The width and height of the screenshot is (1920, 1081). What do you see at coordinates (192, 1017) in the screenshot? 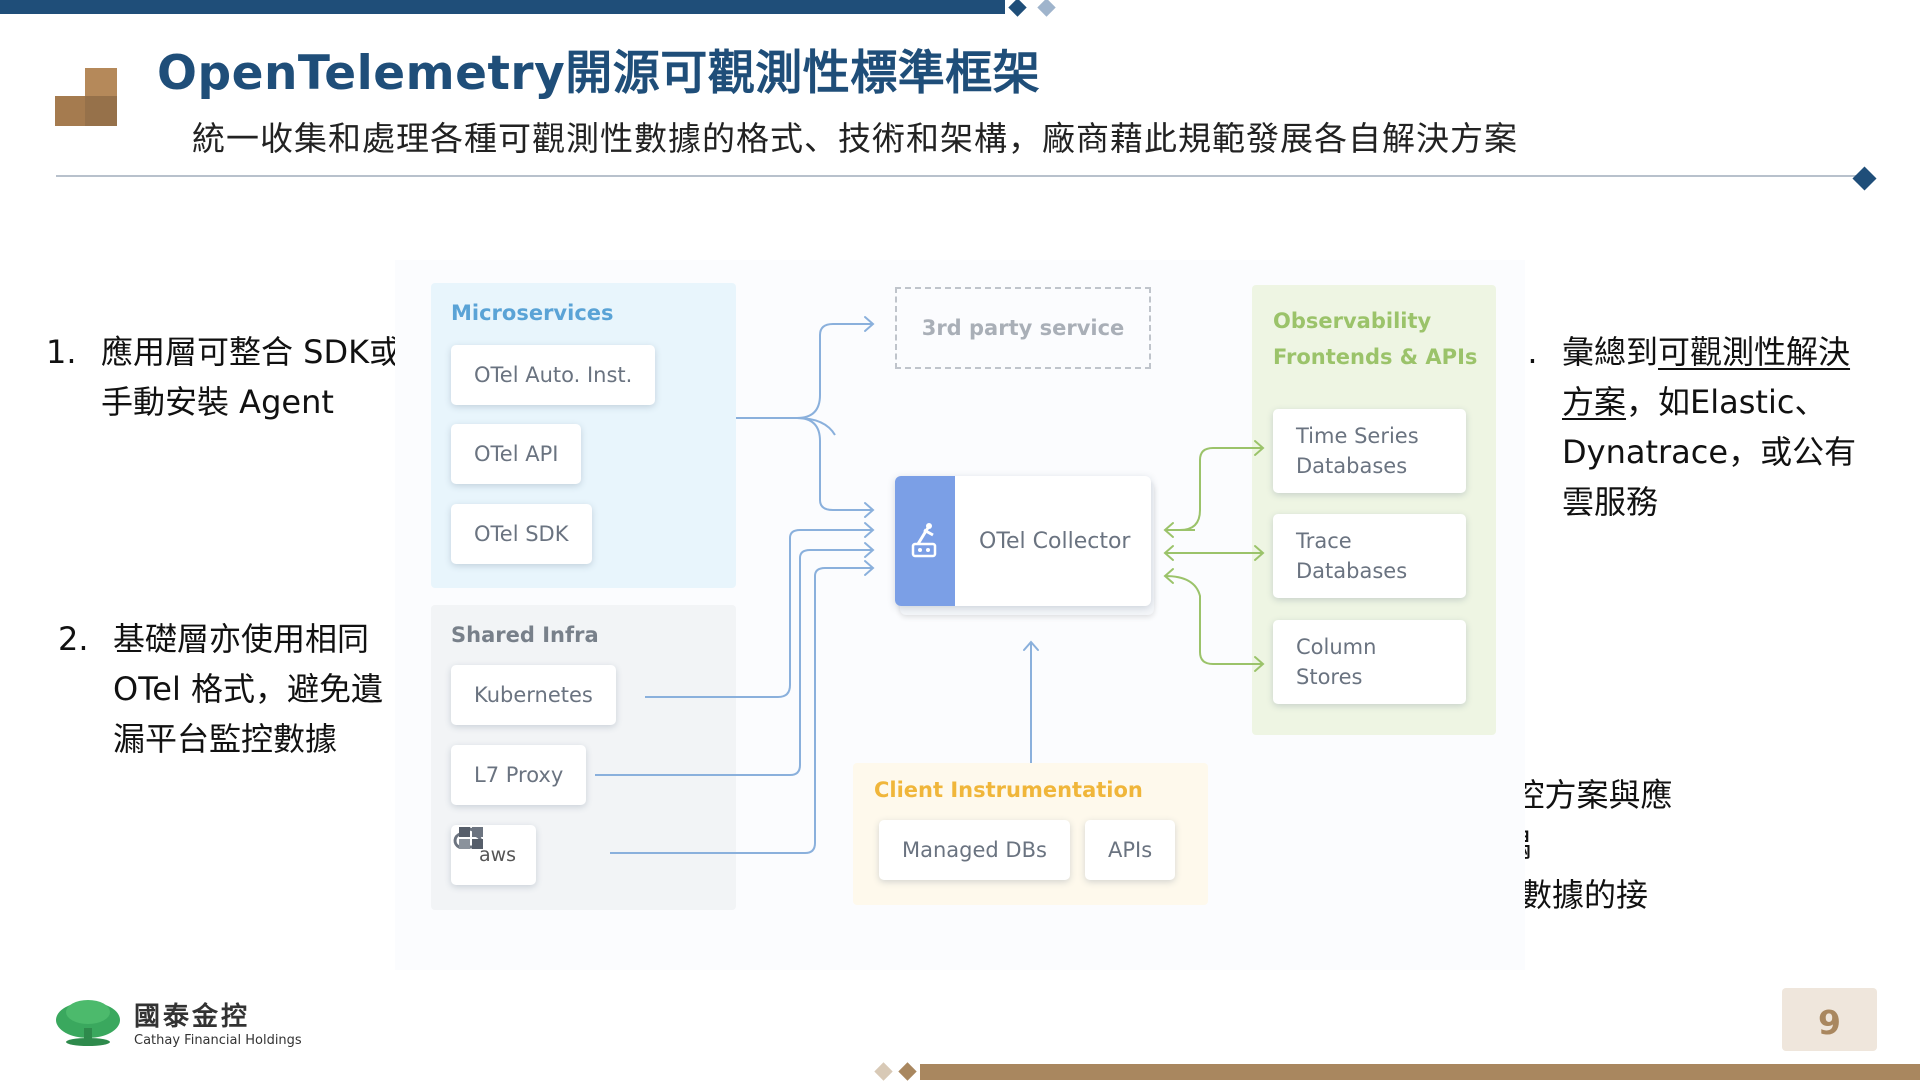
I see `company-logo-name: 國泰金控` at bounding box center [192, 1017].